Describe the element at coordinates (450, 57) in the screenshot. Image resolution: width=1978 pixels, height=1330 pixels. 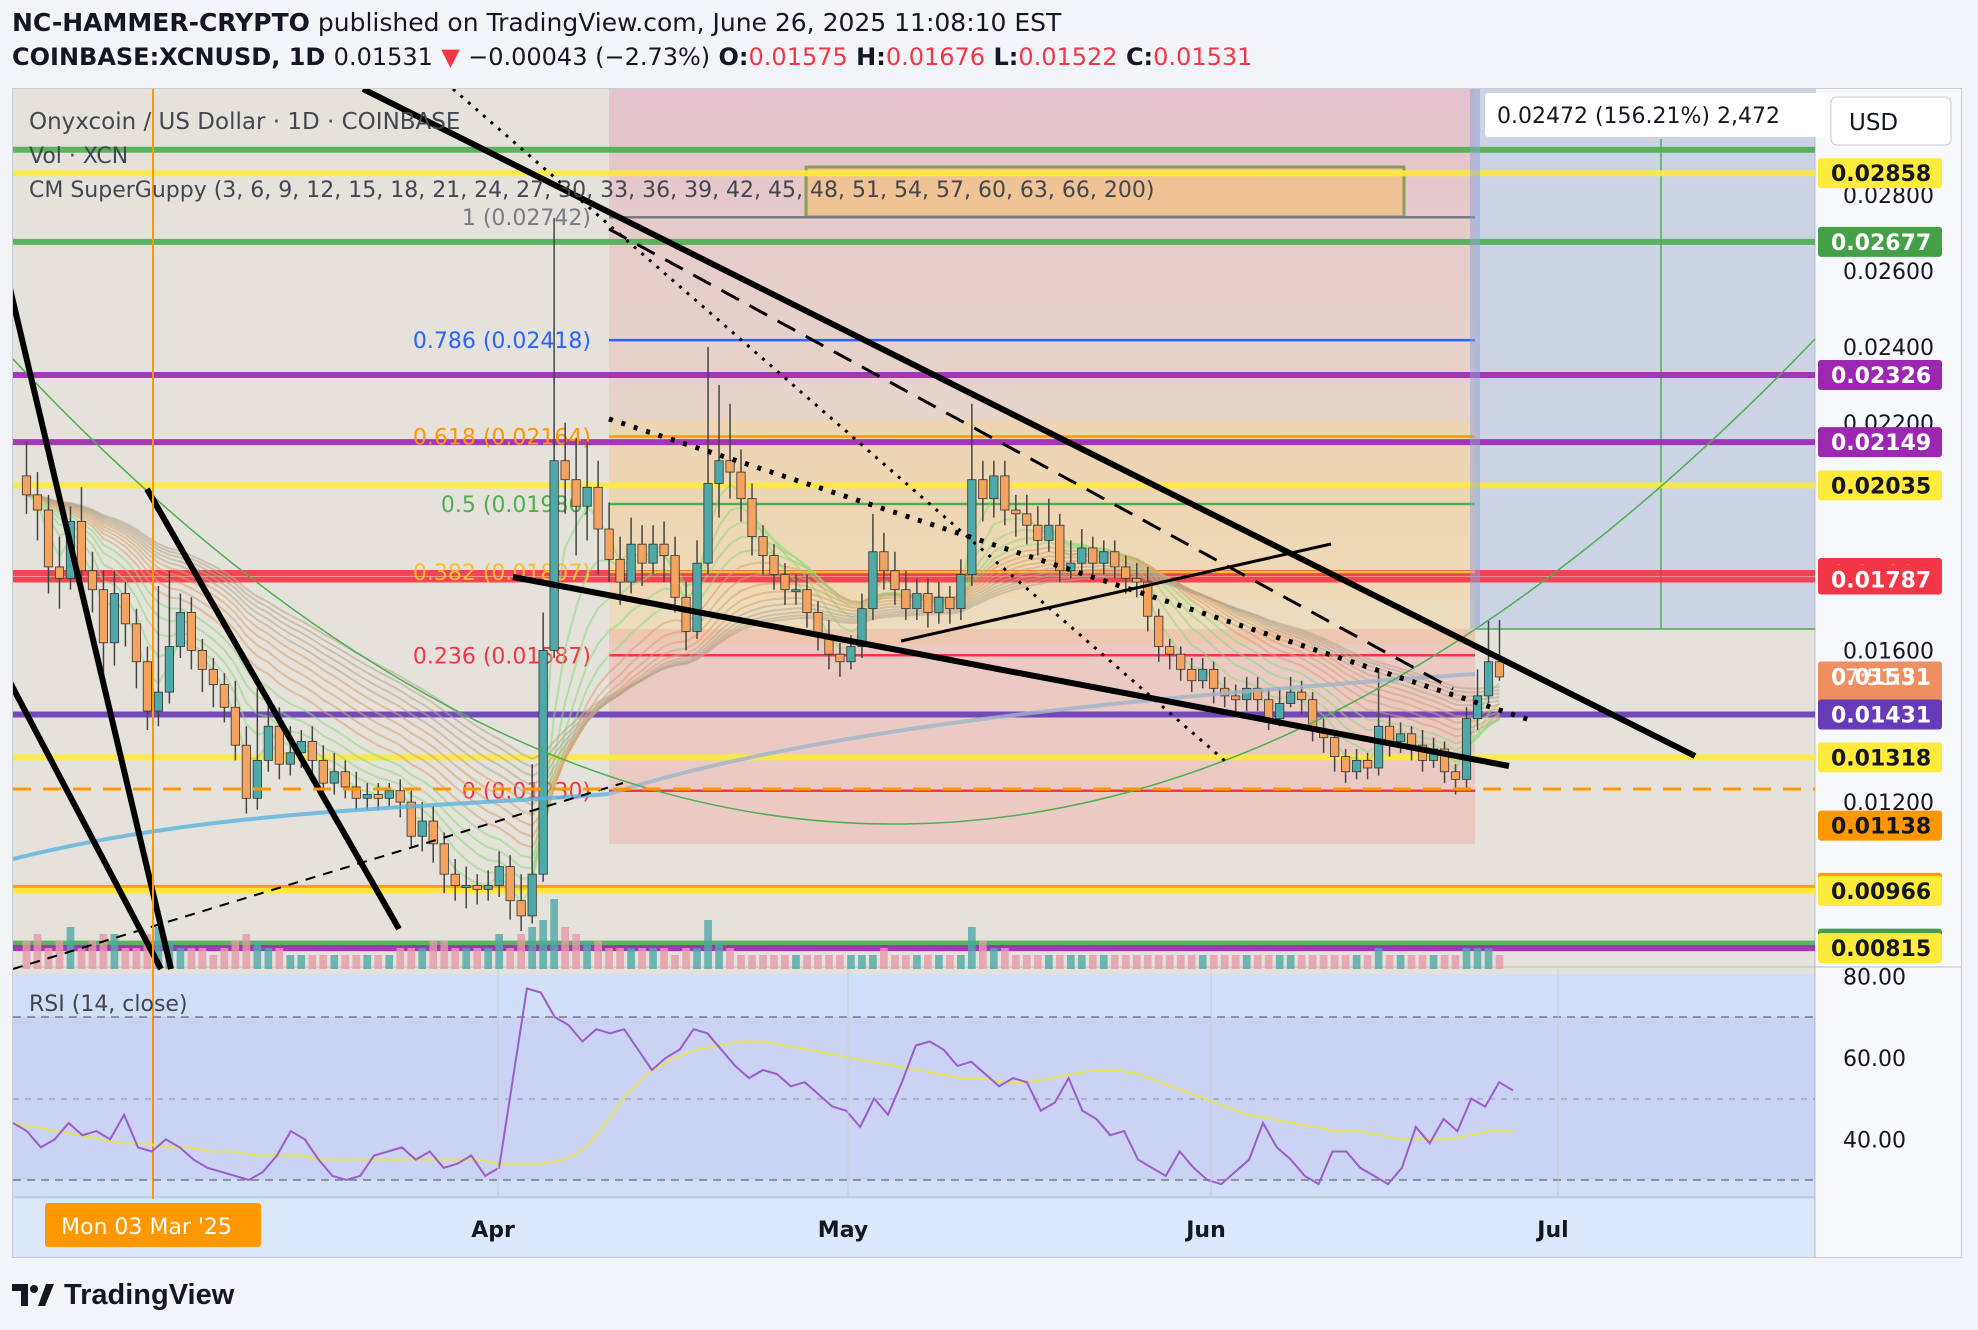
I see `down-arrow-icon: ▼` at that location.